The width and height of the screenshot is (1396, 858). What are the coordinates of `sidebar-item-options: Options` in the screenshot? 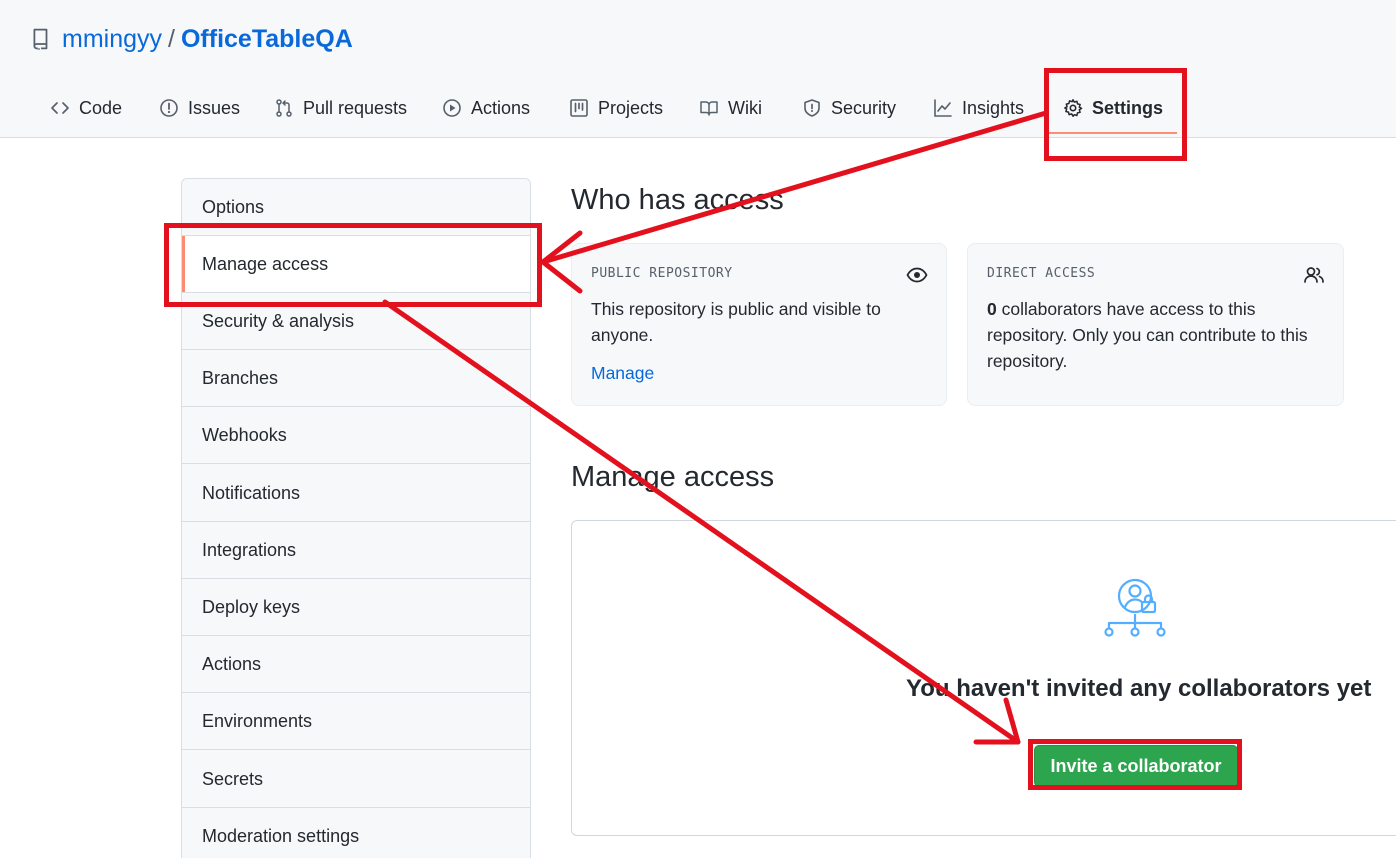 It's located at (356, 207).